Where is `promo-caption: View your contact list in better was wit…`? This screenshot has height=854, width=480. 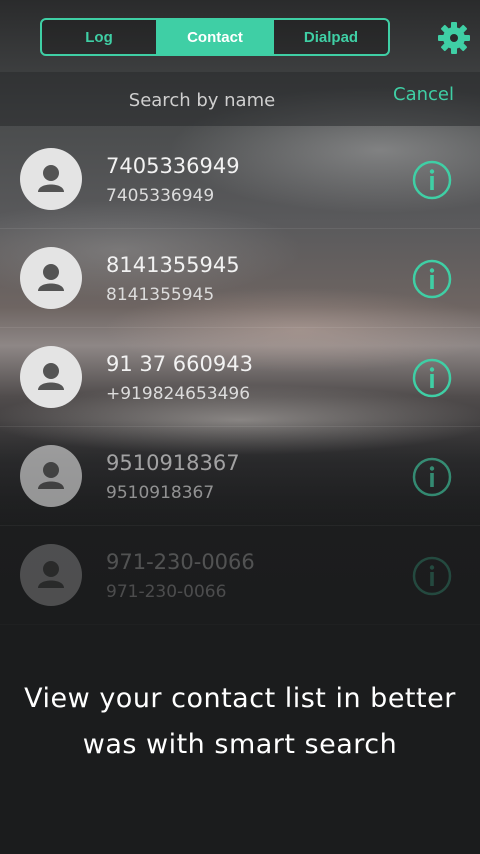
promo-caption: View your contact list in better was wit… is located at coordinates (240, 722).